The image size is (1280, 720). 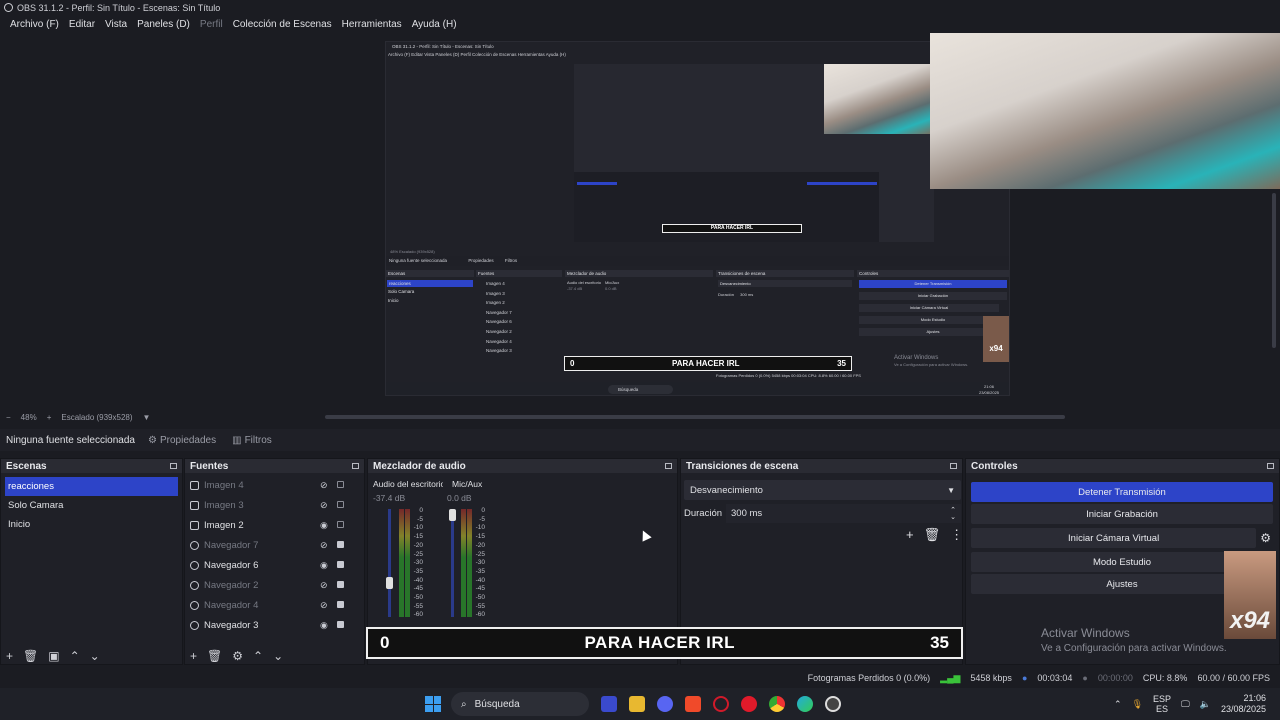 I want to click on chevron-down-icon: ▼, so click(x=951, y=490).